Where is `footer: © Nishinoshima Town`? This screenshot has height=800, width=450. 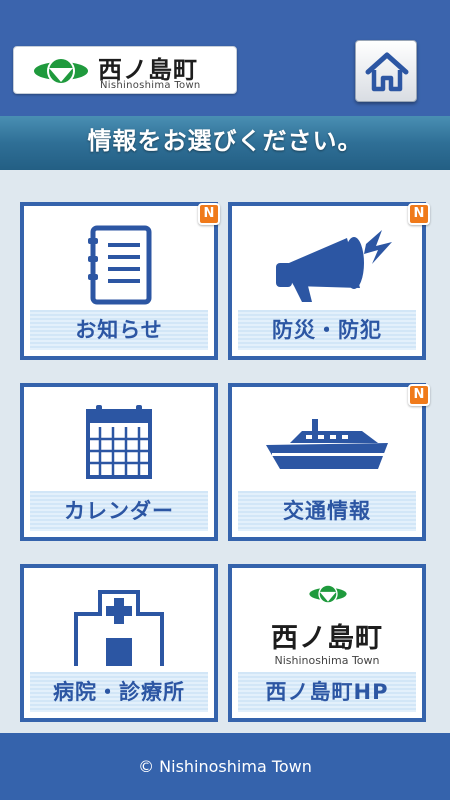
footer: © Nishinoshima Town is located at coordinates (225, 766).